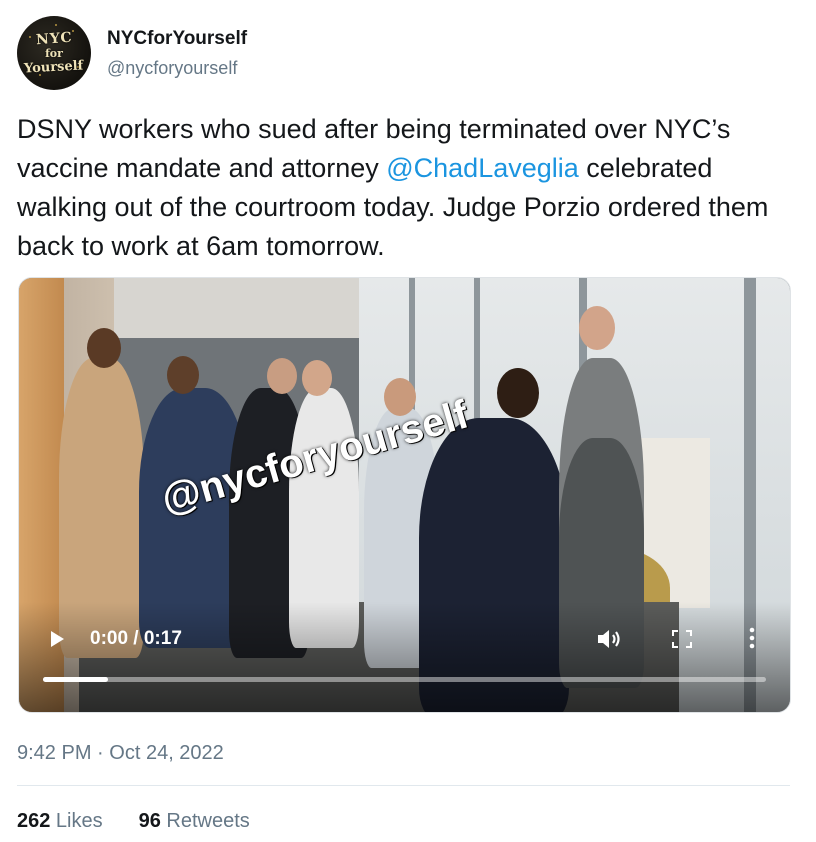  Describe the element at coordinates (57, 639) in the screenshot. I see `play-icon` at that location.